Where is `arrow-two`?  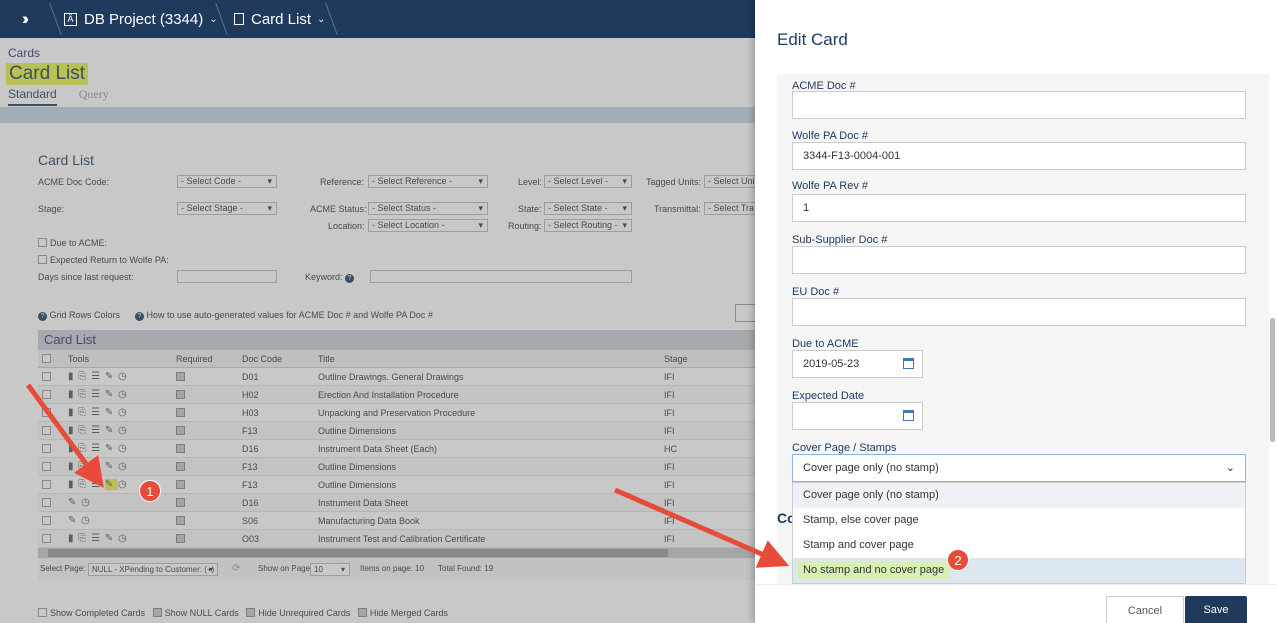 arrow-two is located at coordinates (702, 527).